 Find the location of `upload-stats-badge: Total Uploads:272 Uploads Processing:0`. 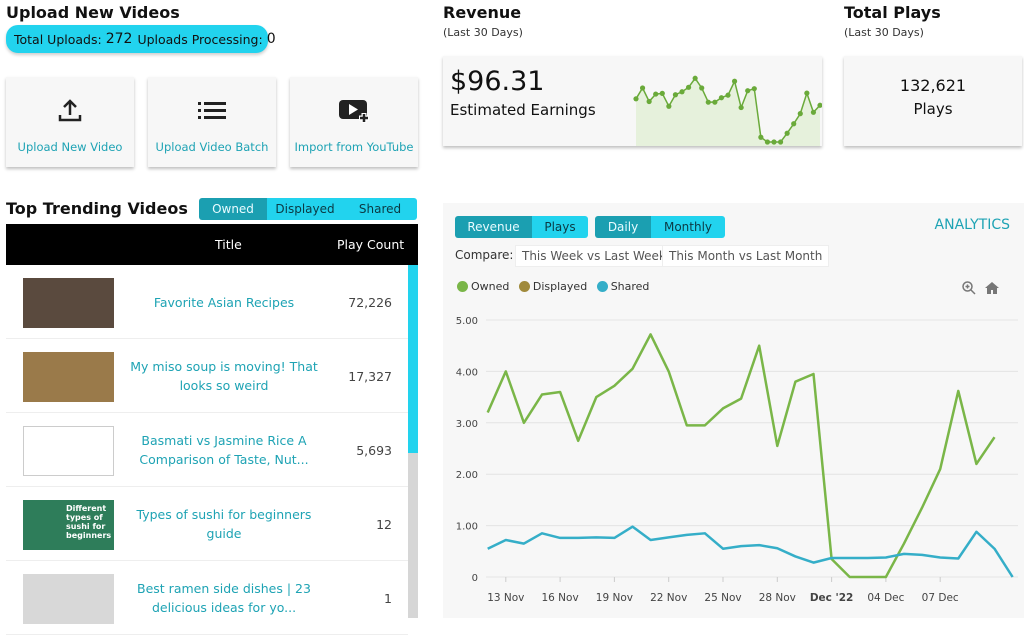

upload-stats-badge: Total Uploads:272 Uploads Processing:0 is located at coordinates (137, 39).